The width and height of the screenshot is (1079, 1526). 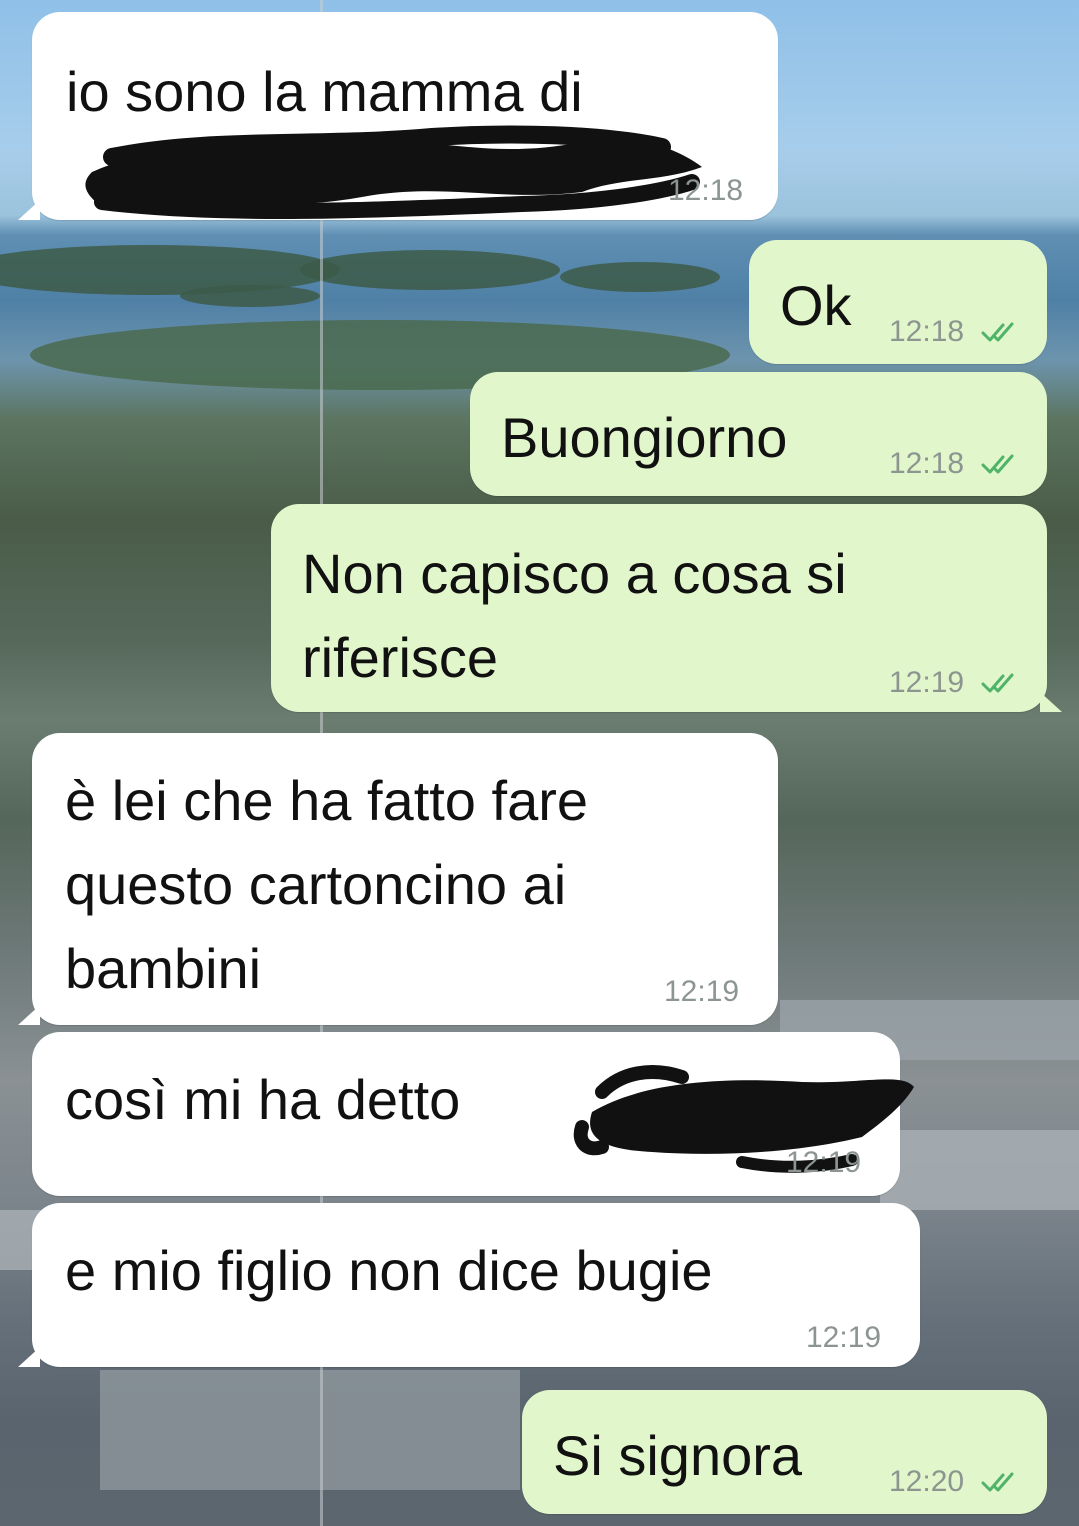 What do you see at coordinates (574, 615) in the screenshot?
I see `message-text: Non capisco a cosa si riferisce` at bounding box center [574, 615].